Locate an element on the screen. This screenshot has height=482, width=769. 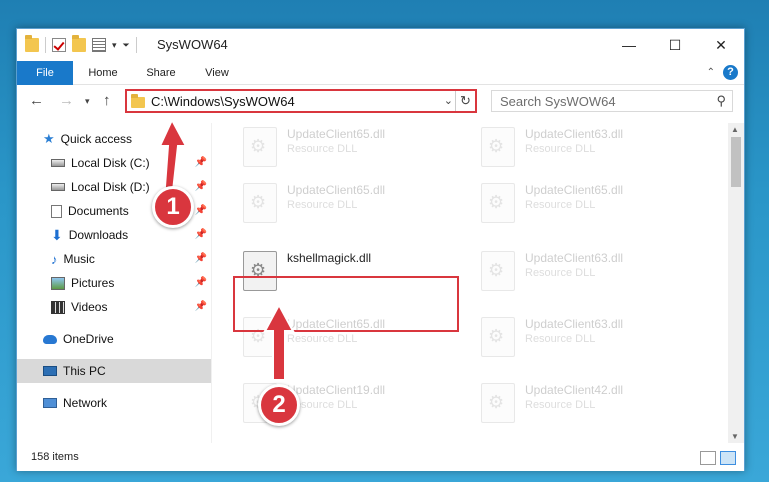
file-highlight-box is located at coordinates (346, 304).